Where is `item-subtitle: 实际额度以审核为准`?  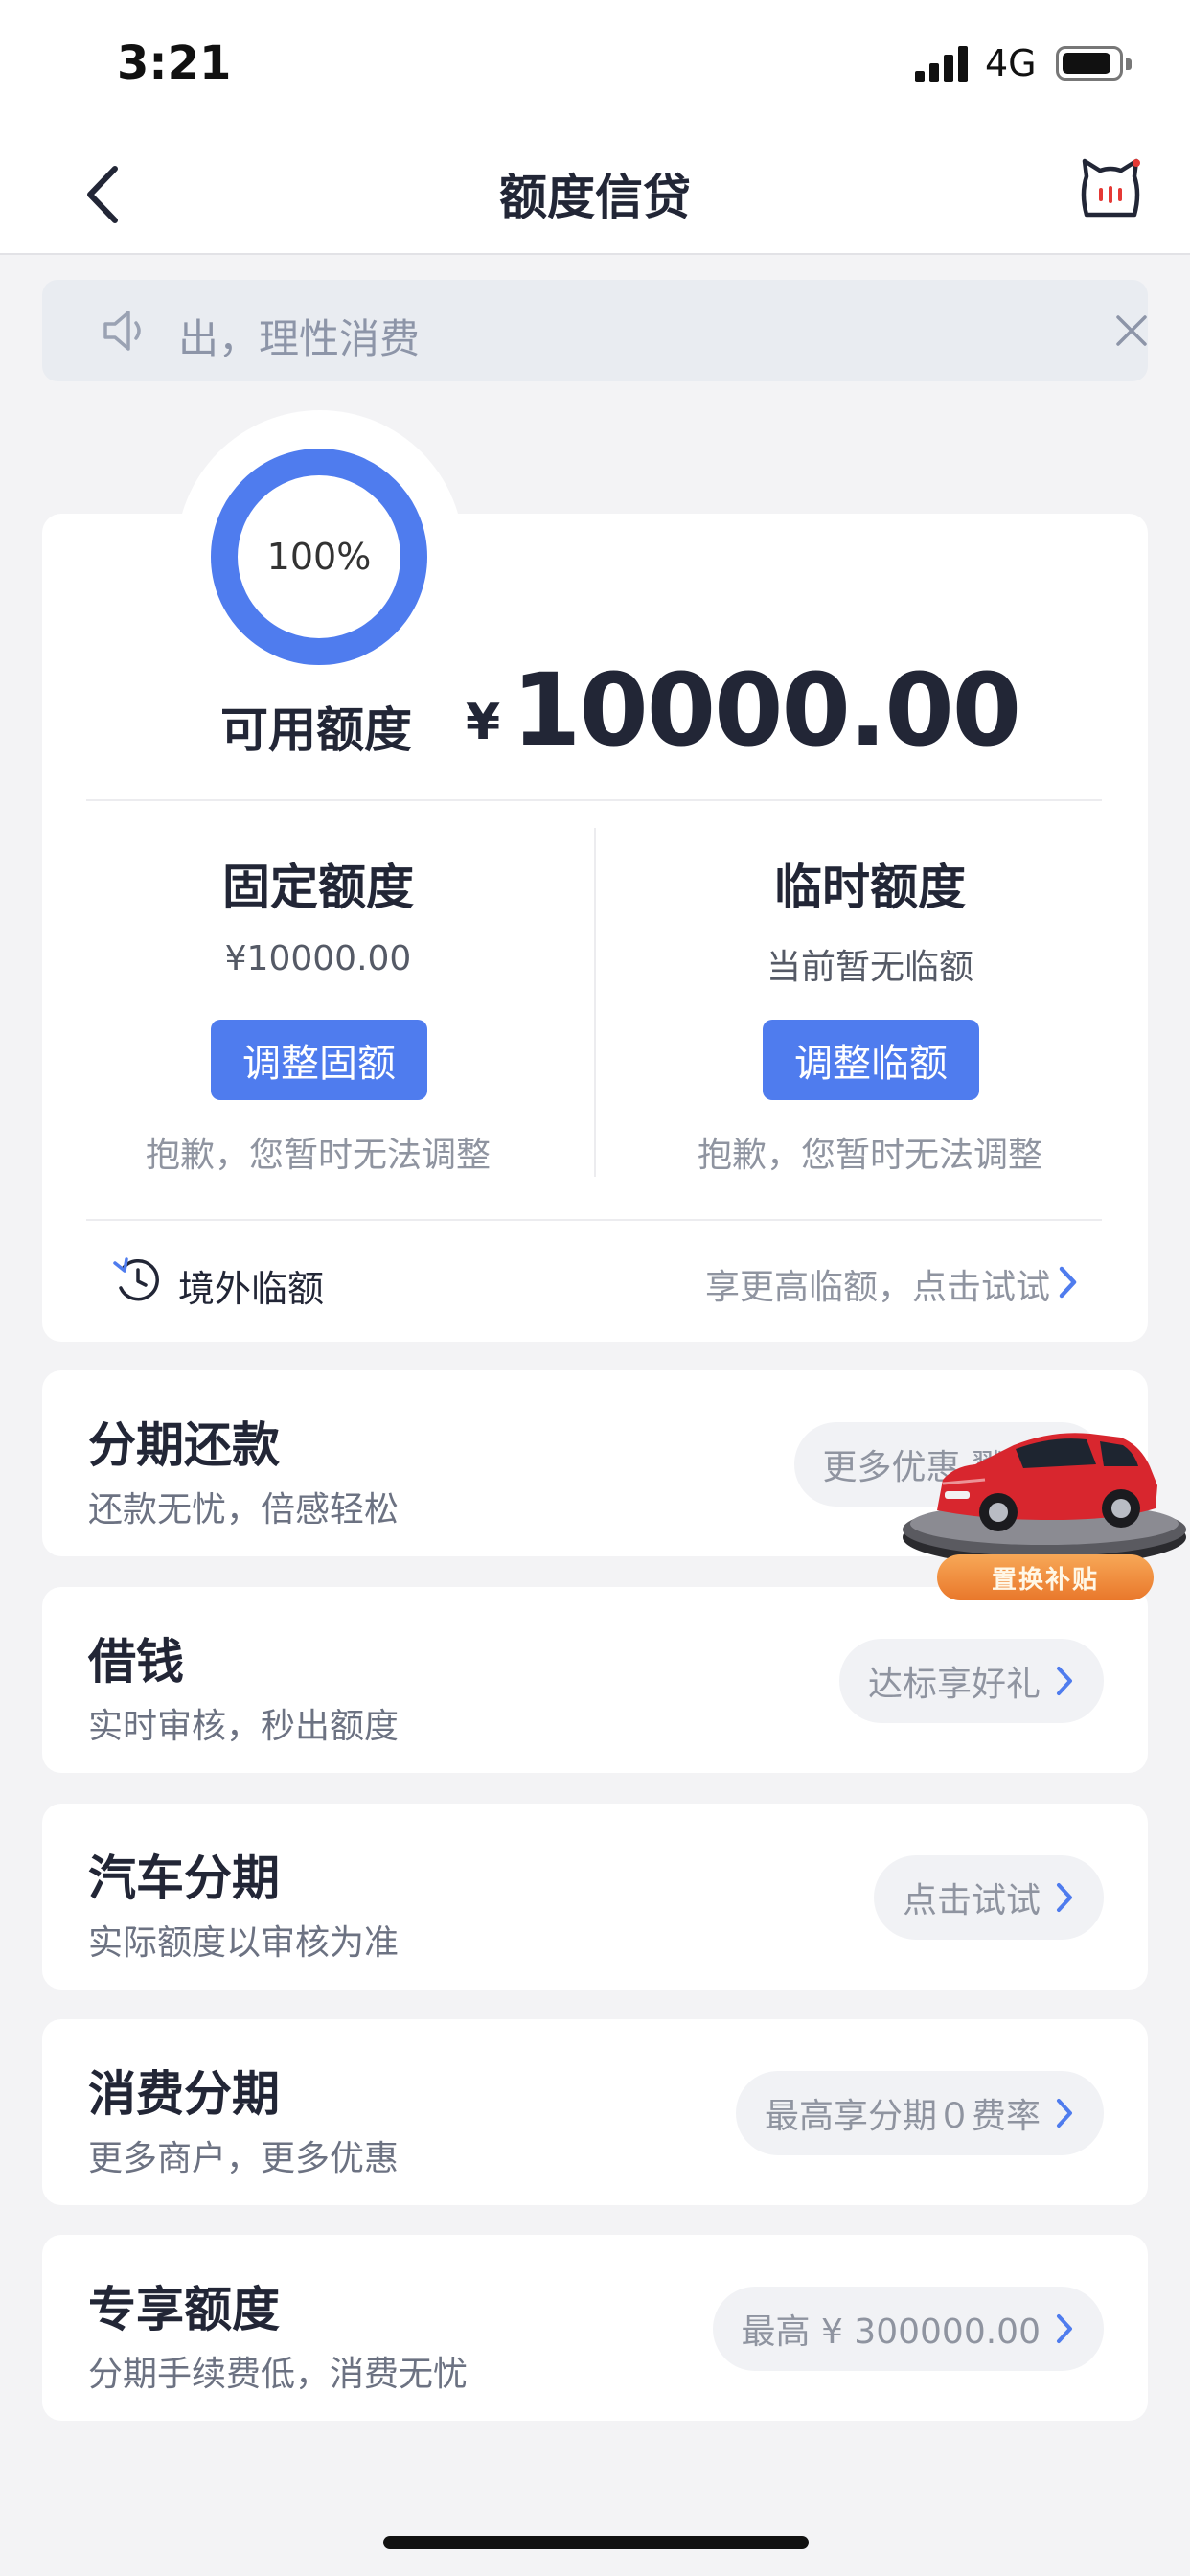 item-subtitle: 实际额度以审核为准 is located at coordinates (244, 1943).